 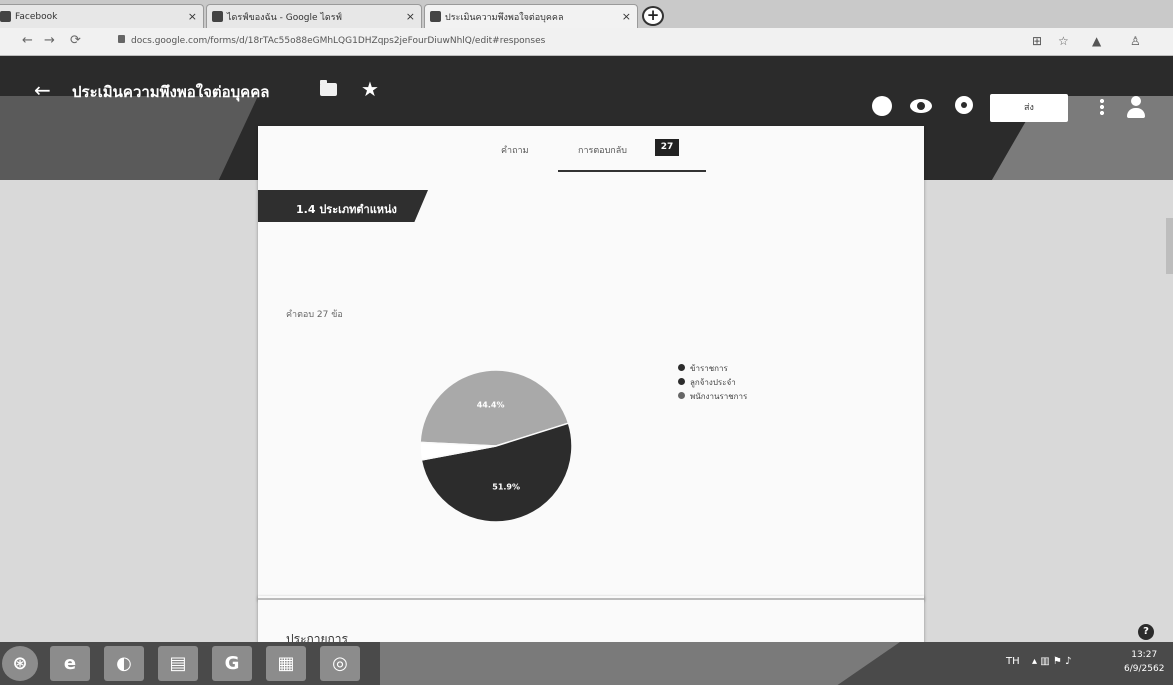 I want to click on extension-icon: ▲, so click(x=1096, y=41).